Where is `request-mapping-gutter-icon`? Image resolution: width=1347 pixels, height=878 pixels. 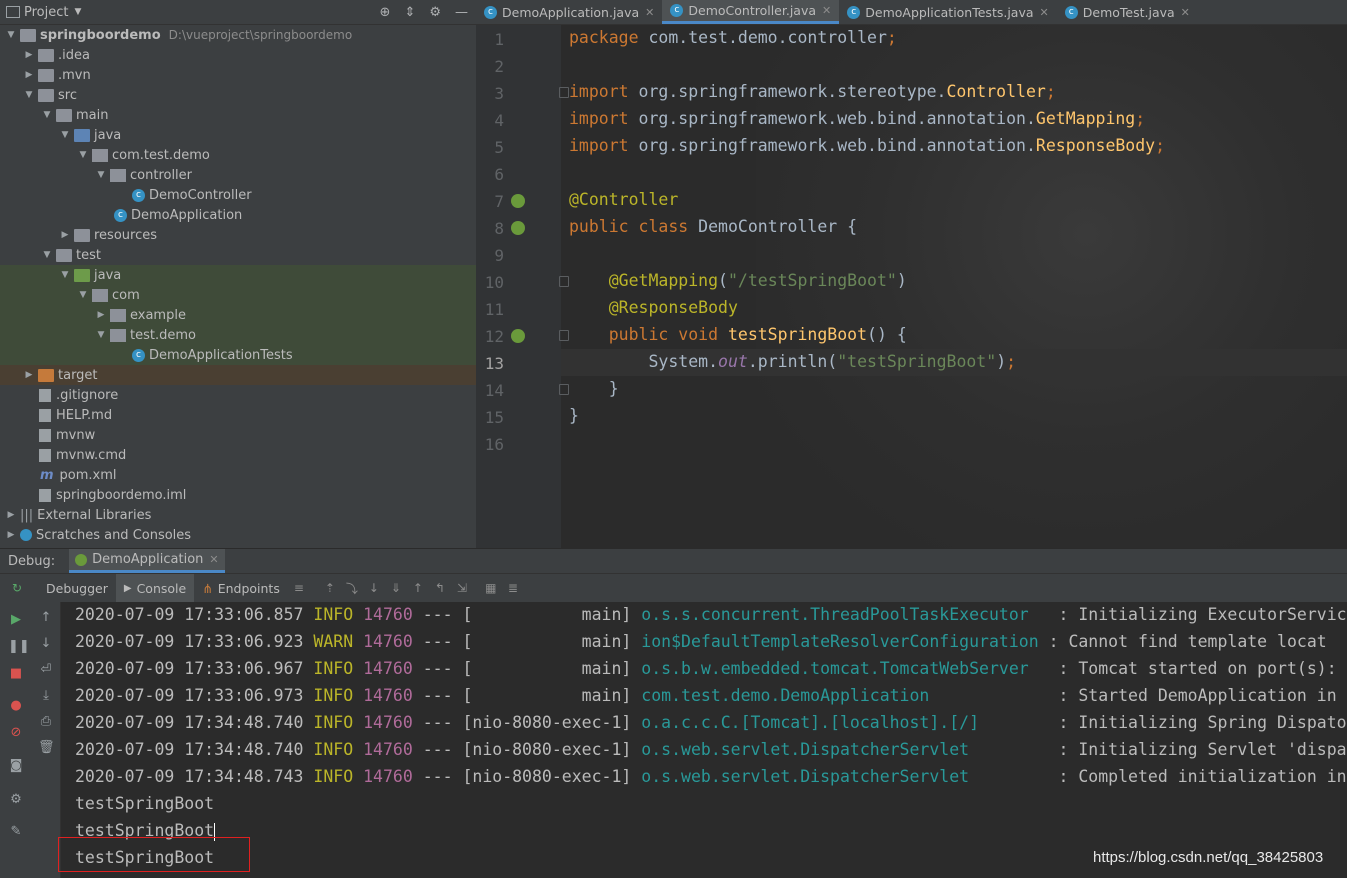
request-mapping-gutter-icon is located at coordinates (518, 336).